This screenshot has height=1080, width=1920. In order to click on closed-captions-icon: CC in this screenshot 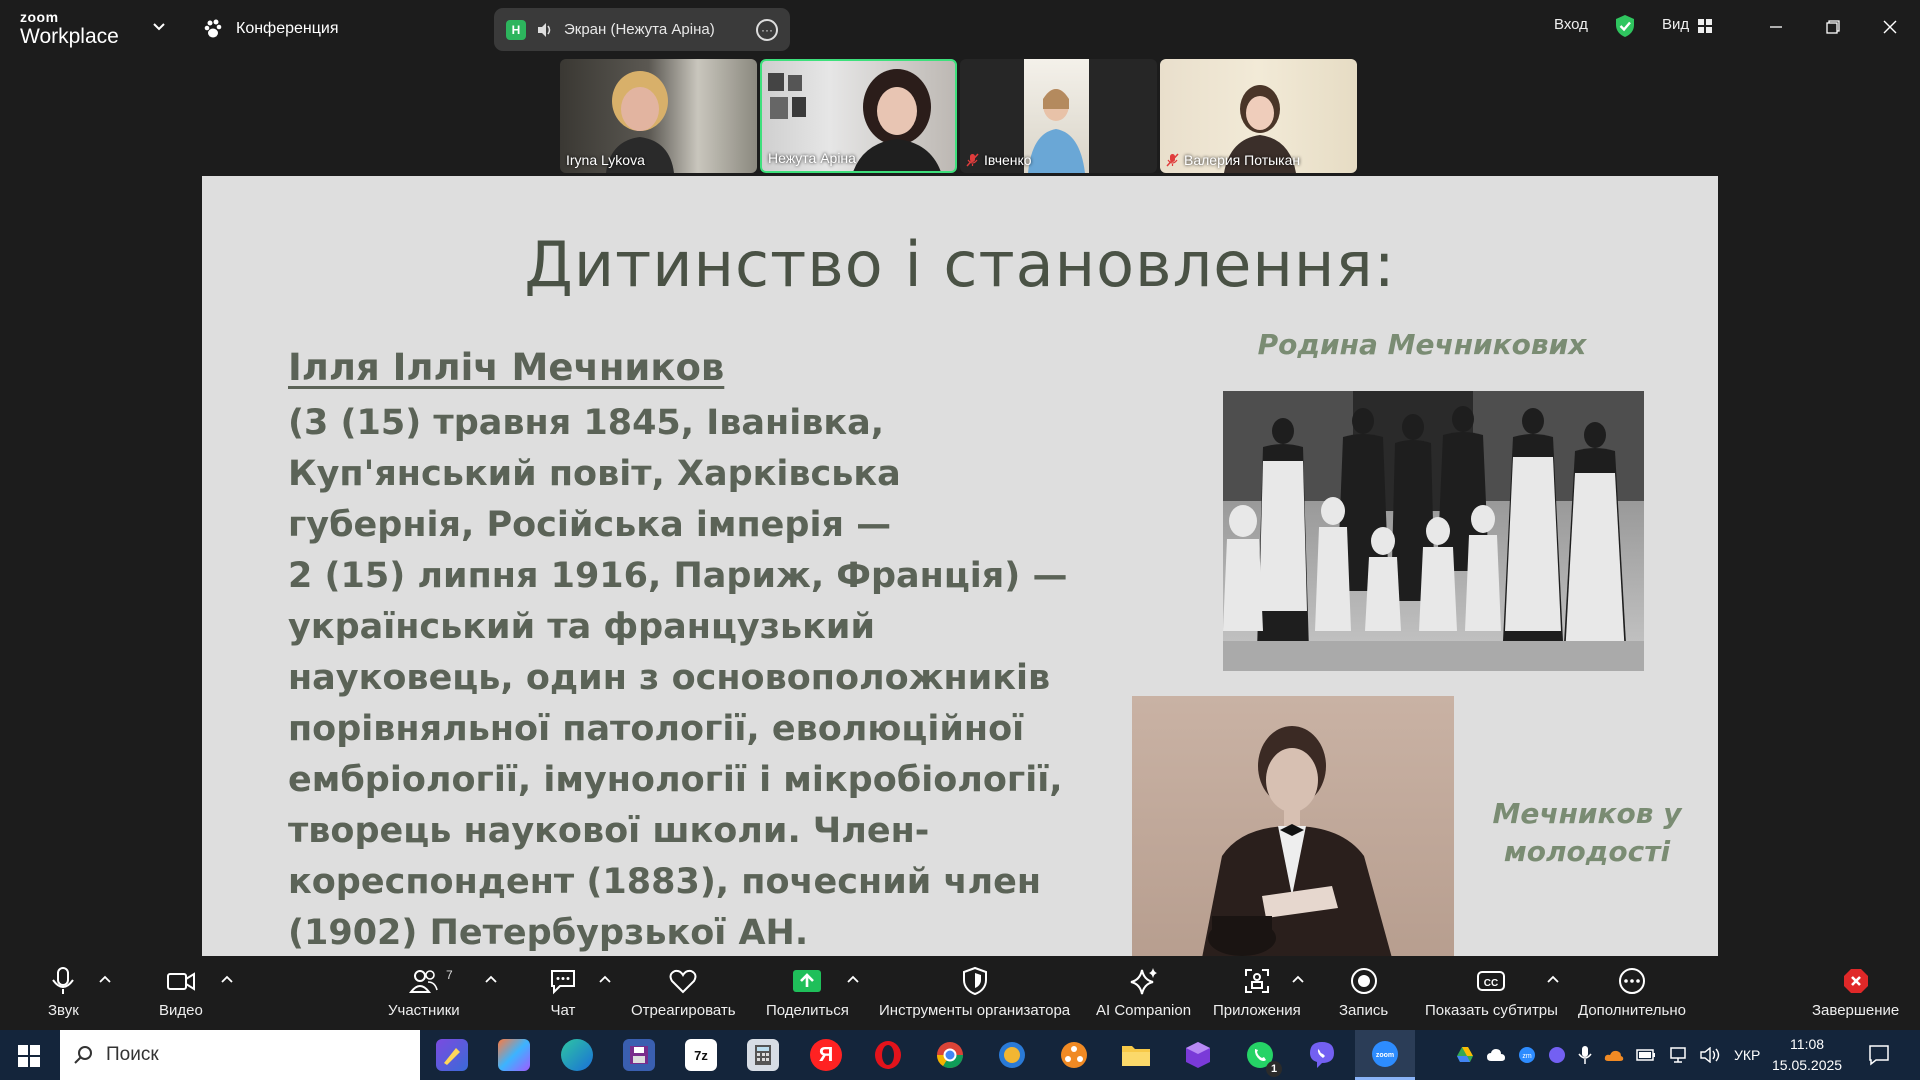, I will do `click(1491, 981)`.